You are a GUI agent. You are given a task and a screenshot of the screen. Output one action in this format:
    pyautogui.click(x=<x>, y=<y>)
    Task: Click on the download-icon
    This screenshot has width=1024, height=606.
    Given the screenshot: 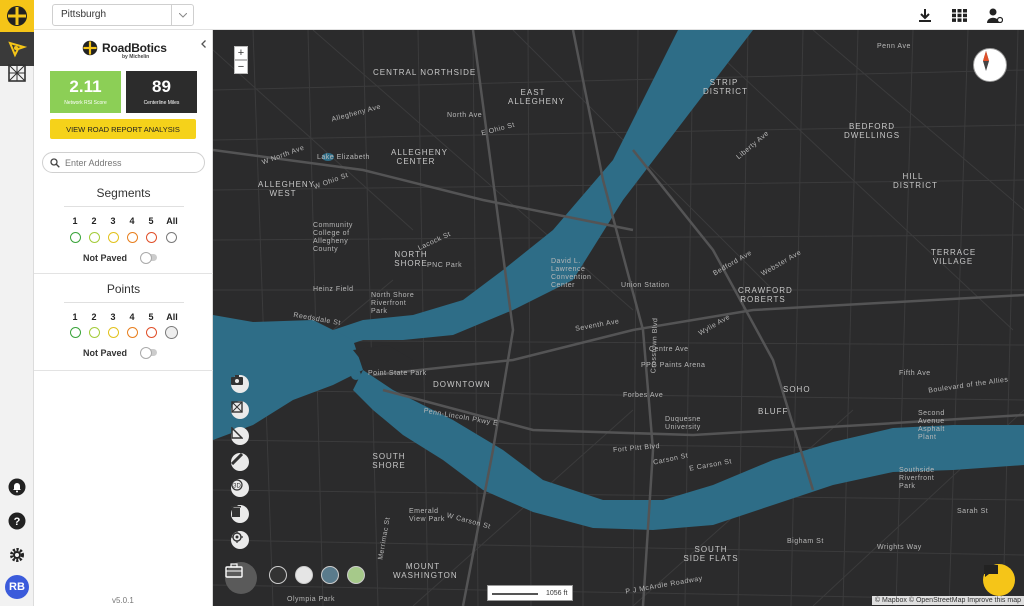 What is the action you would take?
    pyautogui.click(x=925, y=15)
    